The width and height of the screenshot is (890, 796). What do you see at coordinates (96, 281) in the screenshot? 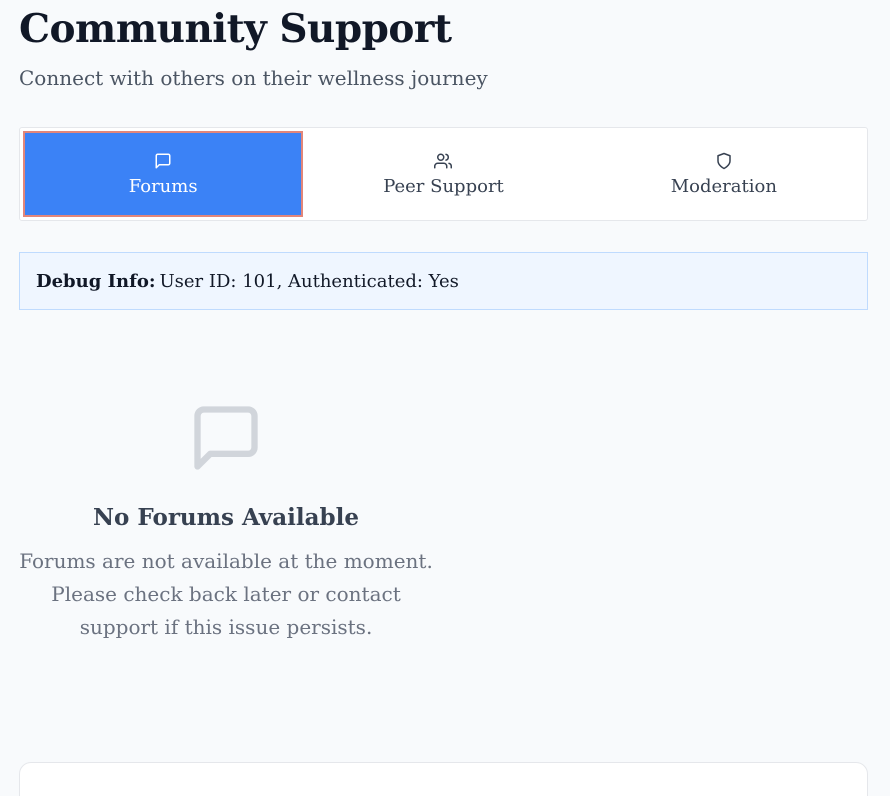
I see `debug-info-key: Debug Info:` at bounding box center [96, 281].